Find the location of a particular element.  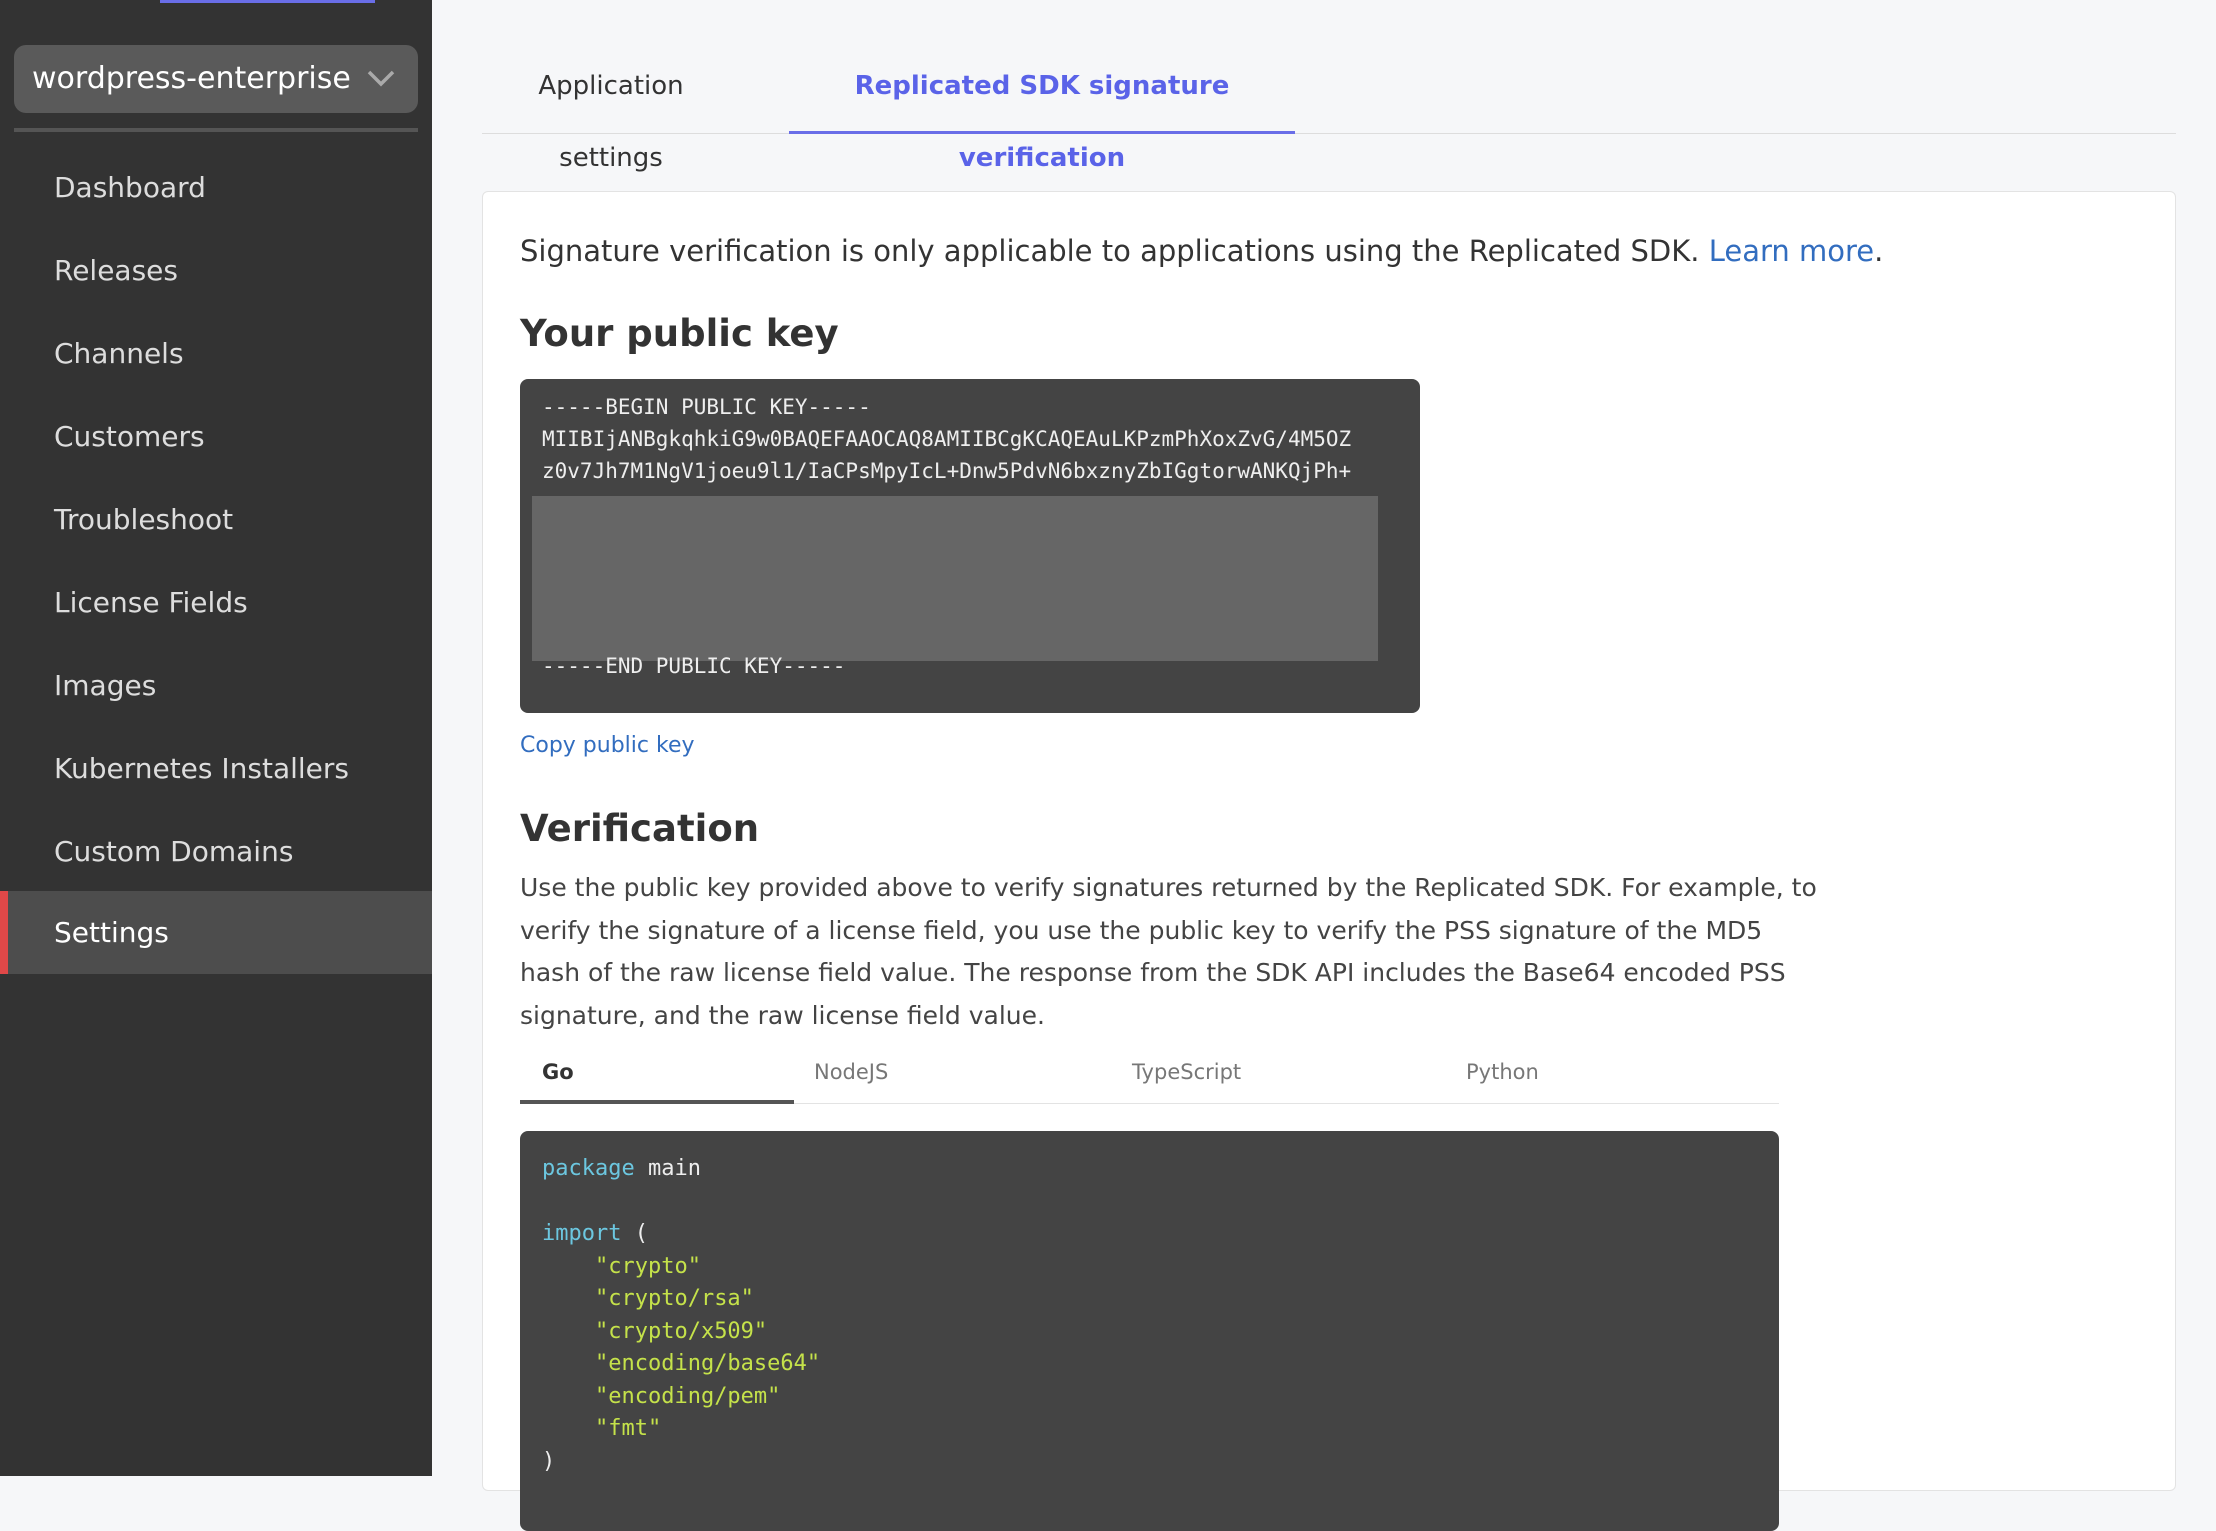

code-string: "encoding/base64" is located at coordinates (707, 1363).